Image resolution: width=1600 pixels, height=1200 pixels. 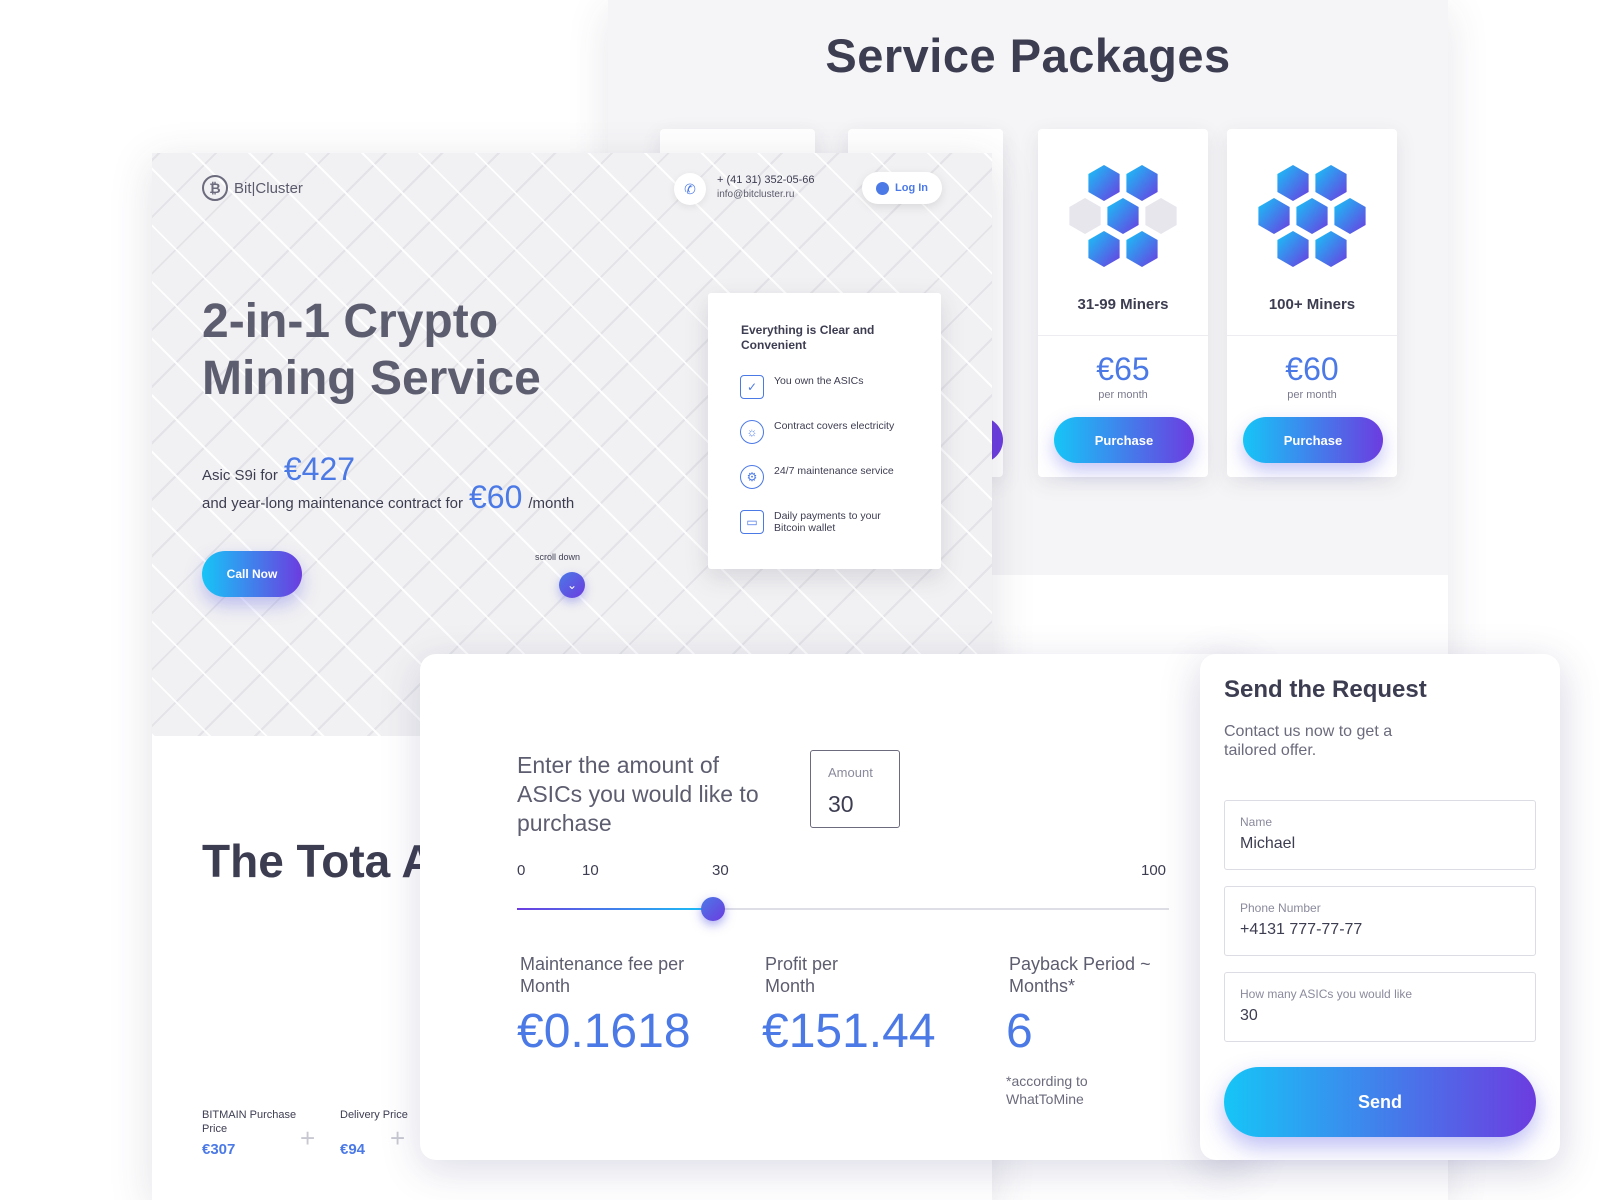 I want to click on wallet-icon: ▭, so click(x=752, y=522).